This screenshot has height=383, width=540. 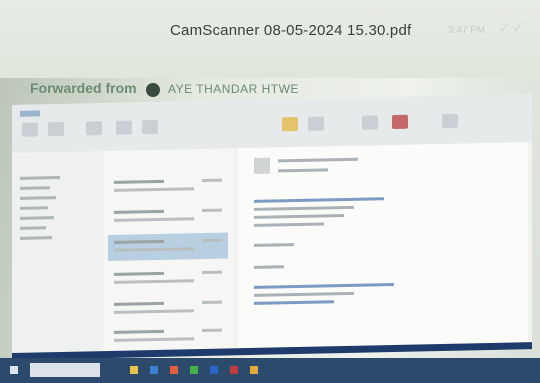 What do you see at coordinates (30, 113) in the screenshot?
I see `ribbon-tab` at bounding box center [30, 113].